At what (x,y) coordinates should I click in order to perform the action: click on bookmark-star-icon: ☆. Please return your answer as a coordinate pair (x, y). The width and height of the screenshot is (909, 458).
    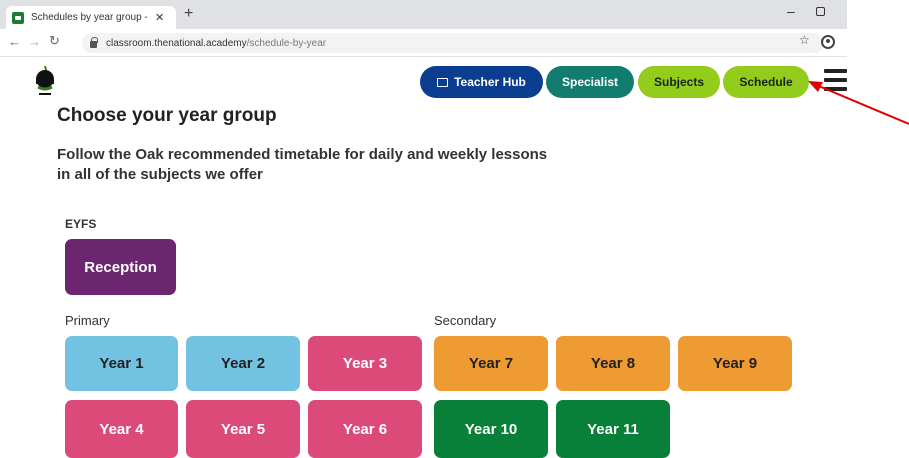
    Looking at the image, I should click on (804, 40).